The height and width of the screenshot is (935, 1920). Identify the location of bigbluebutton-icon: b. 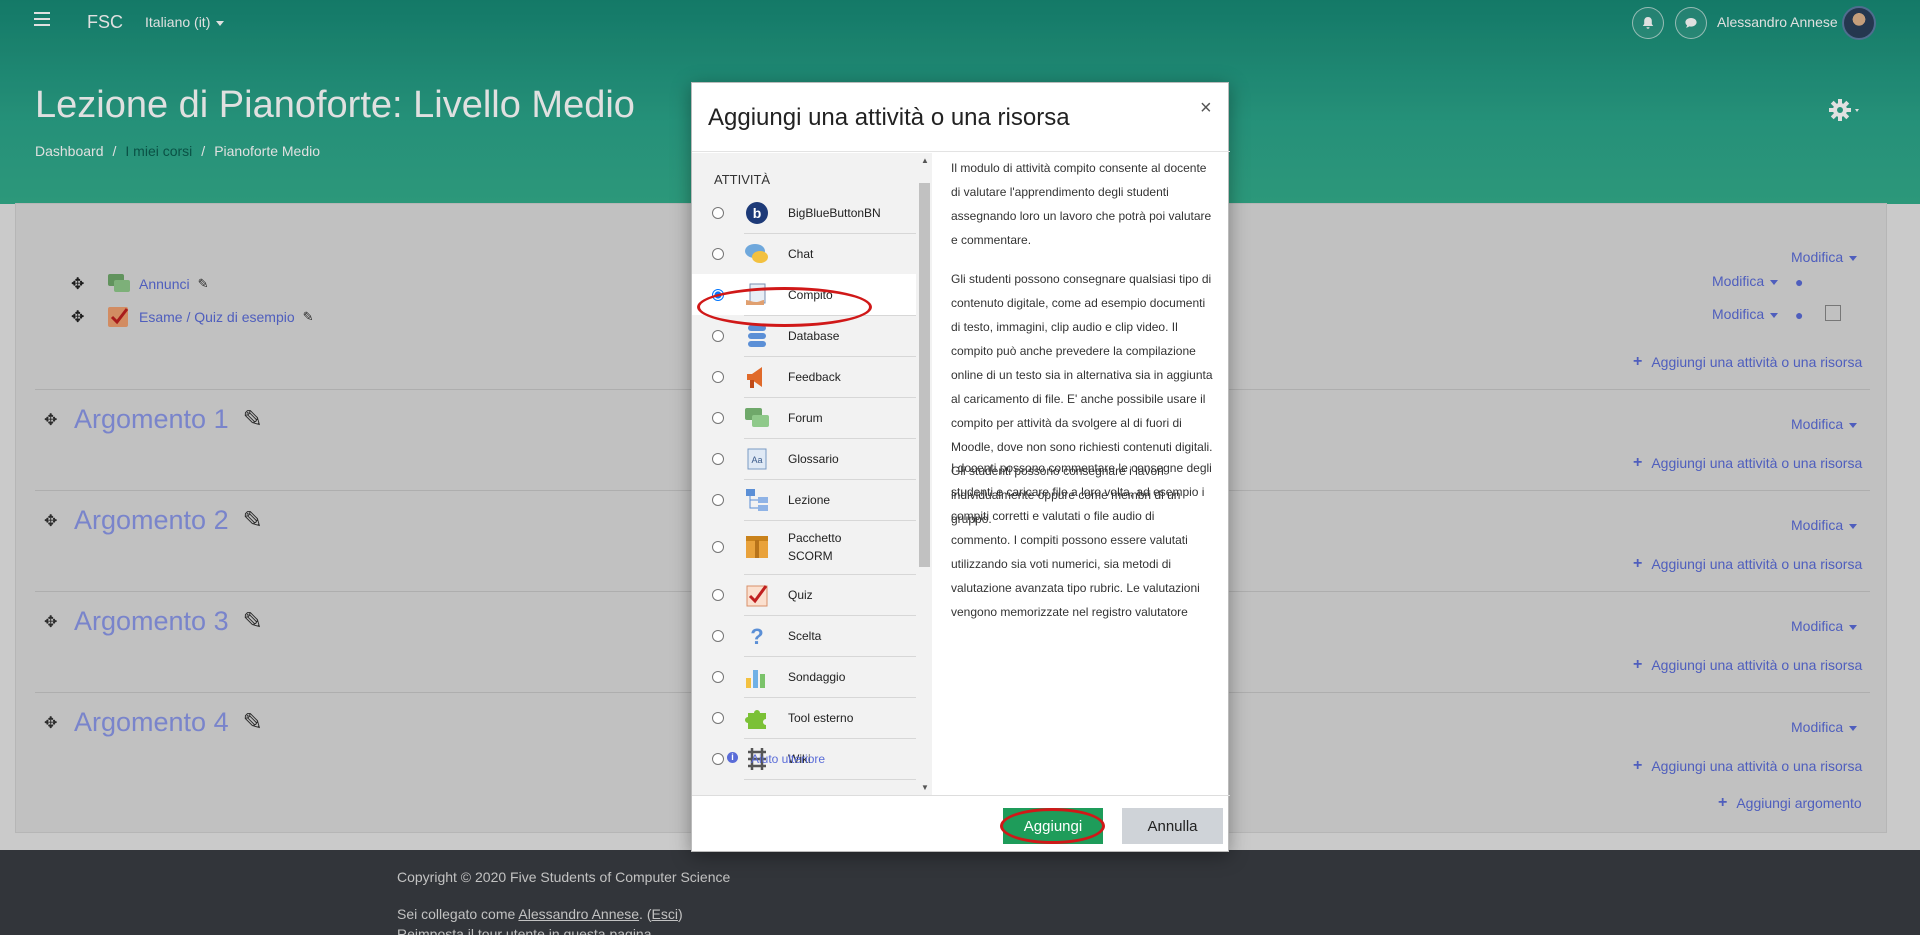
(757, 212).